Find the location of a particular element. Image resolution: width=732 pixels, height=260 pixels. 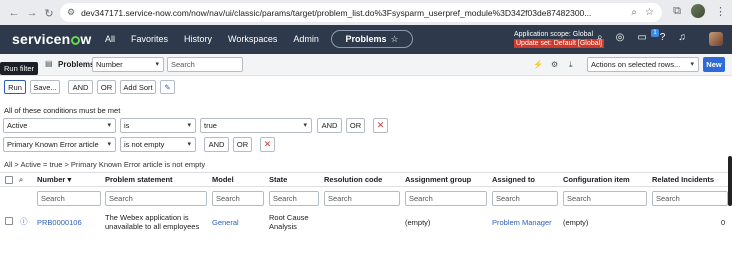

context-pill-label: Problems is located at coordinates (366, 39).